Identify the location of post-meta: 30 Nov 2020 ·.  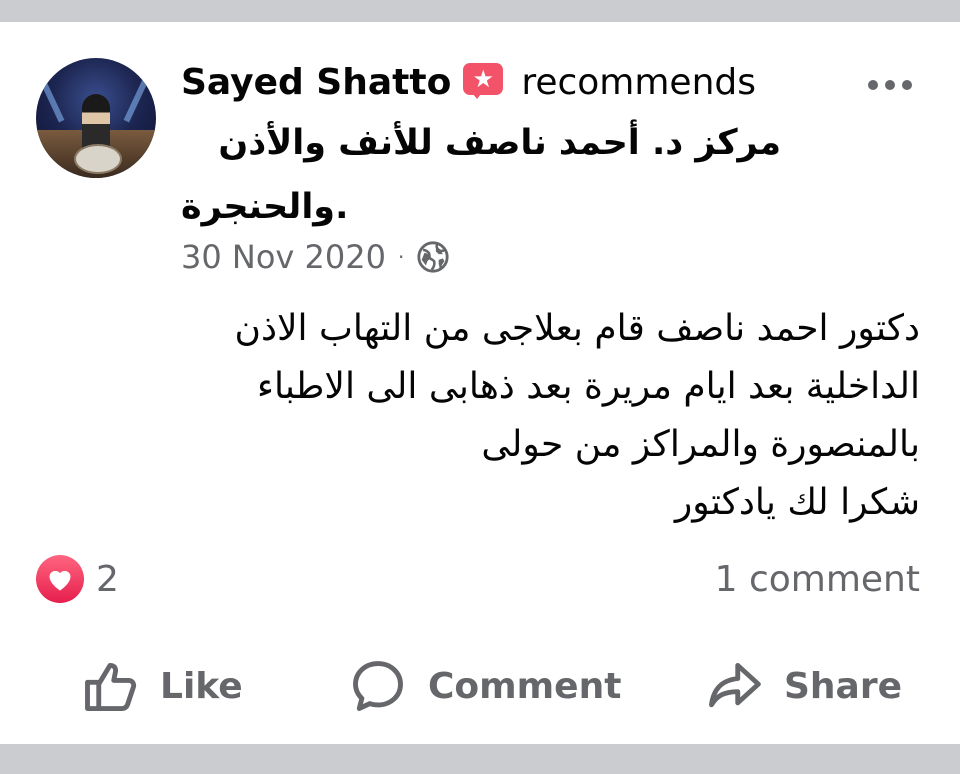
(315, 257).